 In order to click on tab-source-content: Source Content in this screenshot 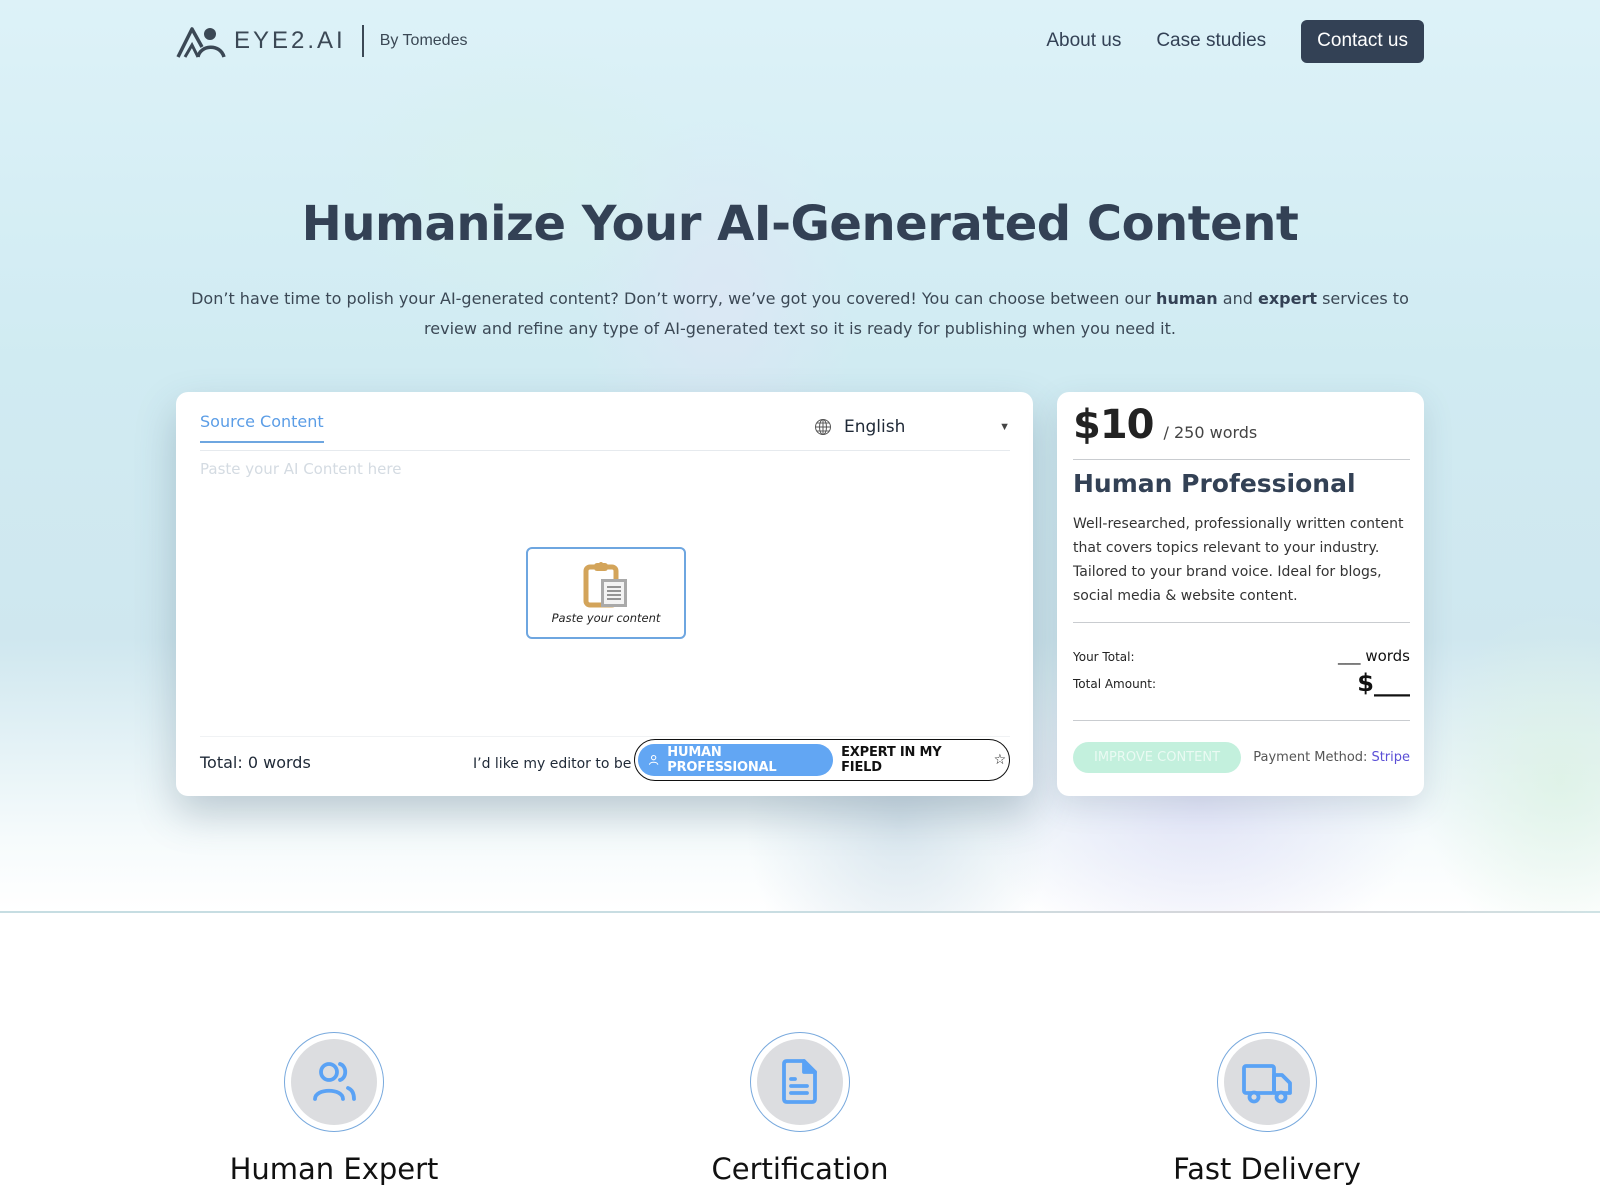, I will do `click(262, 427)`.